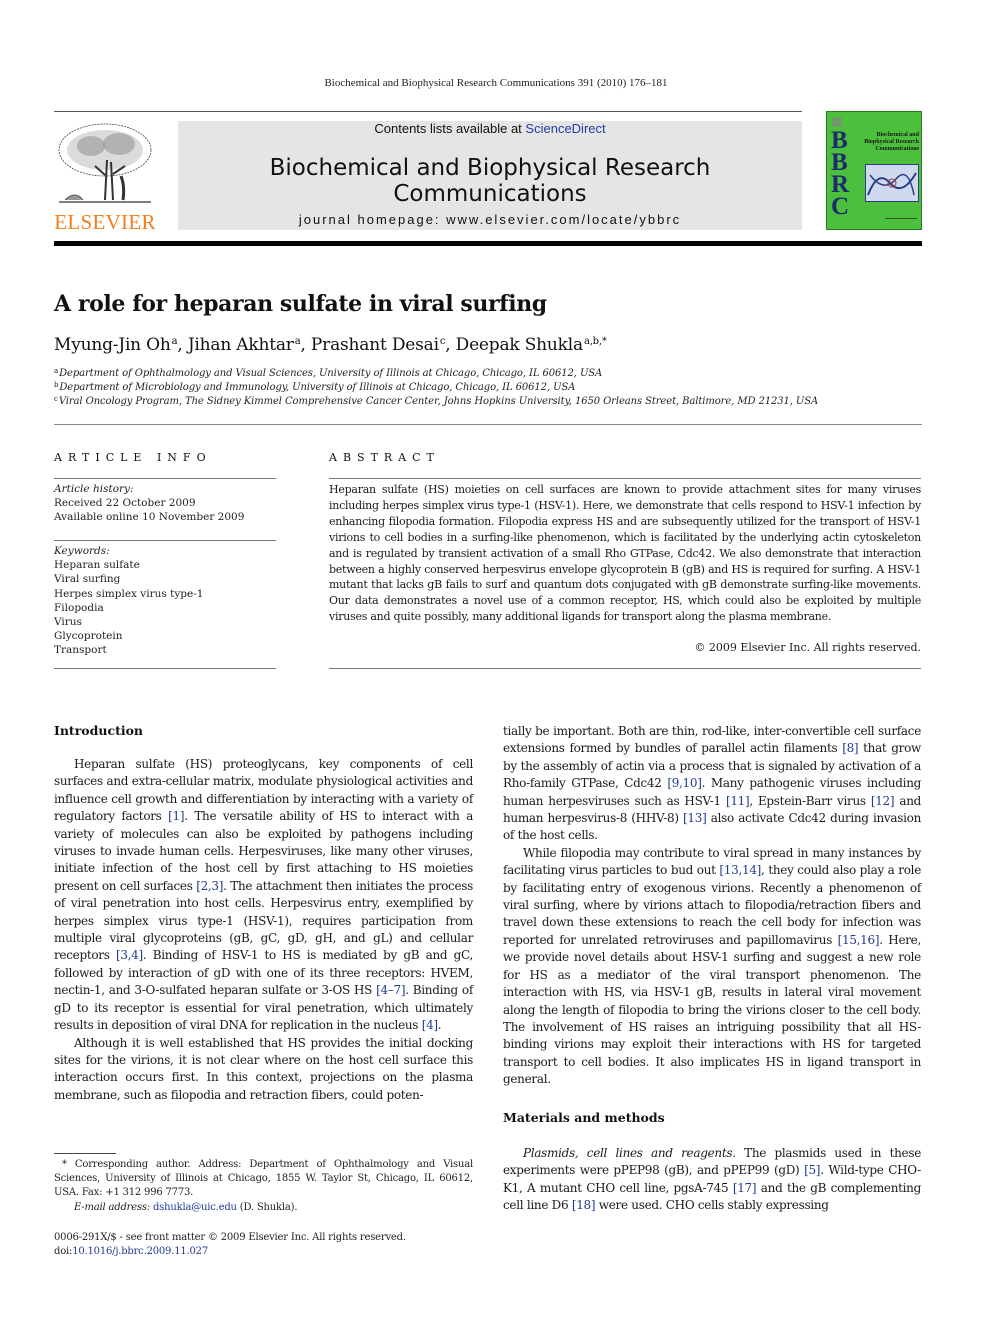 This screenshot has height=1323, width=992. I want to click on methods-heading: Materials and methods, so click(584, 1117).